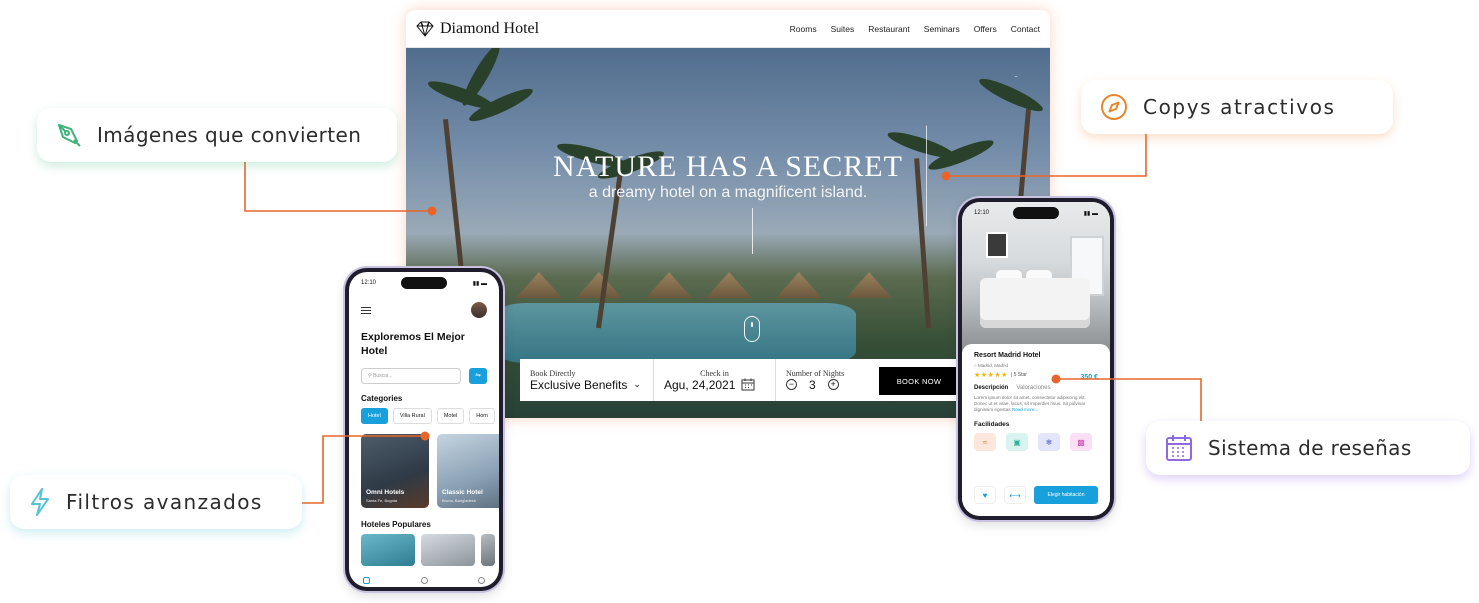  What do you see at coordinates (579, 384) in the screenshot?
I see `book-directly-value: Exclusive Benefits` at bounding box center [579, 384].